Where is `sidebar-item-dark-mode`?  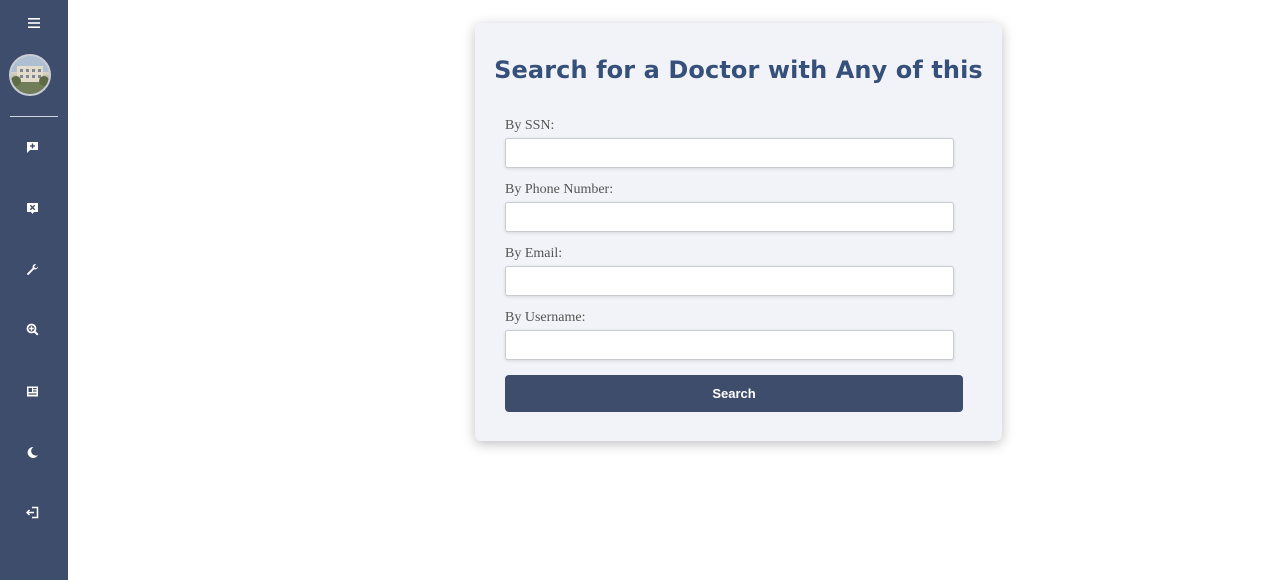
sidebar-item-dark-mode is located at coordinates (32, 452).